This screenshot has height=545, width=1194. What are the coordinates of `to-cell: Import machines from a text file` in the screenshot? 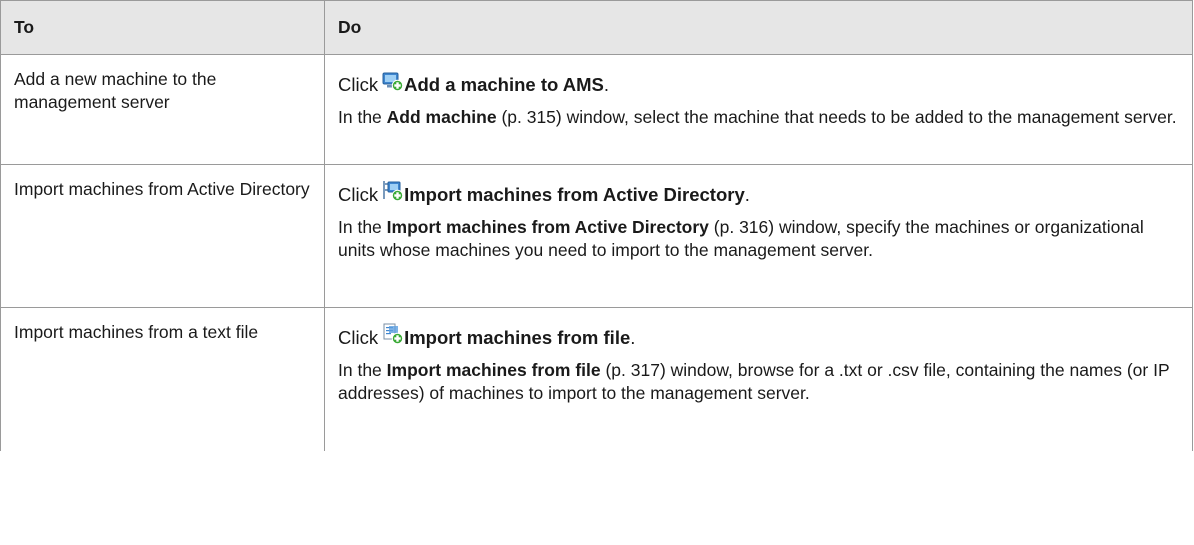 It's located at (162, 379).